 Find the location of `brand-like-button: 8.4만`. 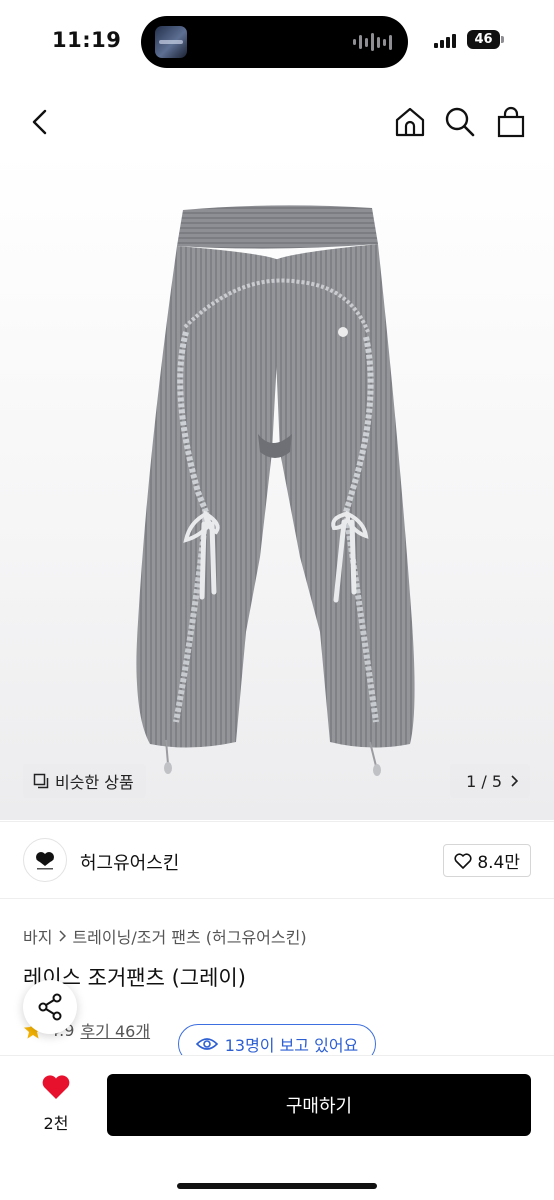

brand-like-button: 8.4만 is located at coordinates (487, 860).